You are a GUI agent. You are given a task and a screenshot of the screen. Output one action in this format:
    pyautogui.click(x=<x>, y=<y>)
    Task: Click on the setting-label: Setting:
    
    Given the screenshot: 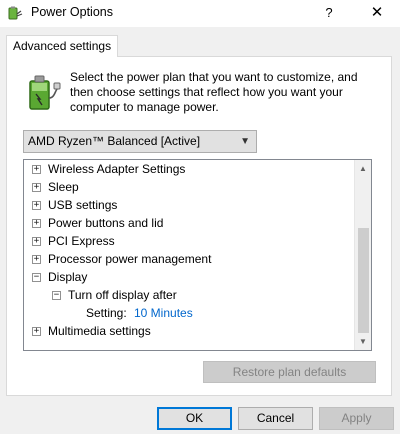 What is the action you would take?
    pyautogui.click(x=106, y=313)
    